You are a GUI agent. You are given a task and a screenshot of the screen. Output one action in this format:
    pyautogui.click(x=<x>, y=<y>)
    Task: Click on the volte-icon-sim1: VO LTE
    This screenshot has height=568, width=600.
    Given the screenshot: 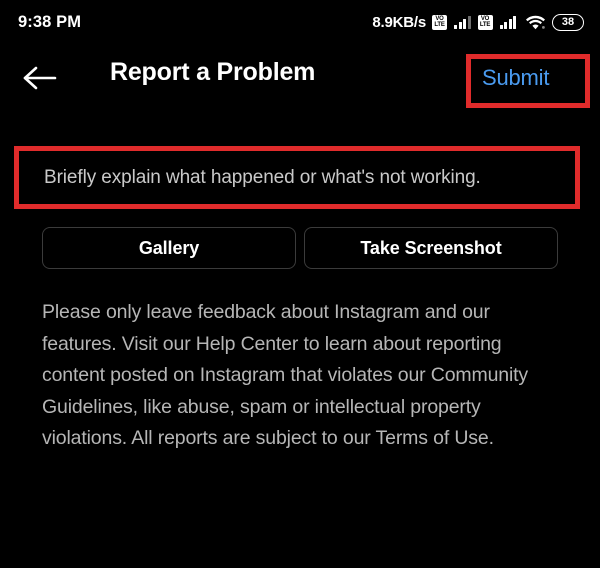 What is the action you would take?
    pyautogui.click(x=439, y=22)
    